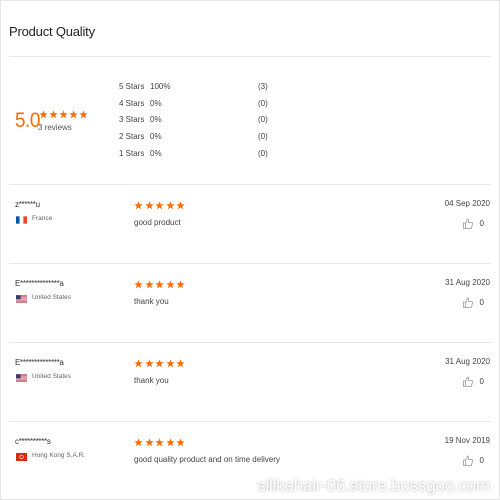  Describe the element at coordinates (132, 86) in the screenshot. I see `breakdown-label: 5 Stars` at that location.